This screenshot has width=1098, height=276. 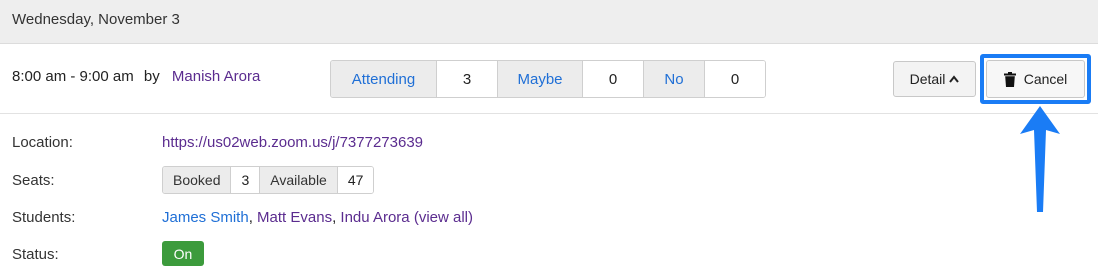 I want to click on detail-button: Detail, so click(x=934, y=79).